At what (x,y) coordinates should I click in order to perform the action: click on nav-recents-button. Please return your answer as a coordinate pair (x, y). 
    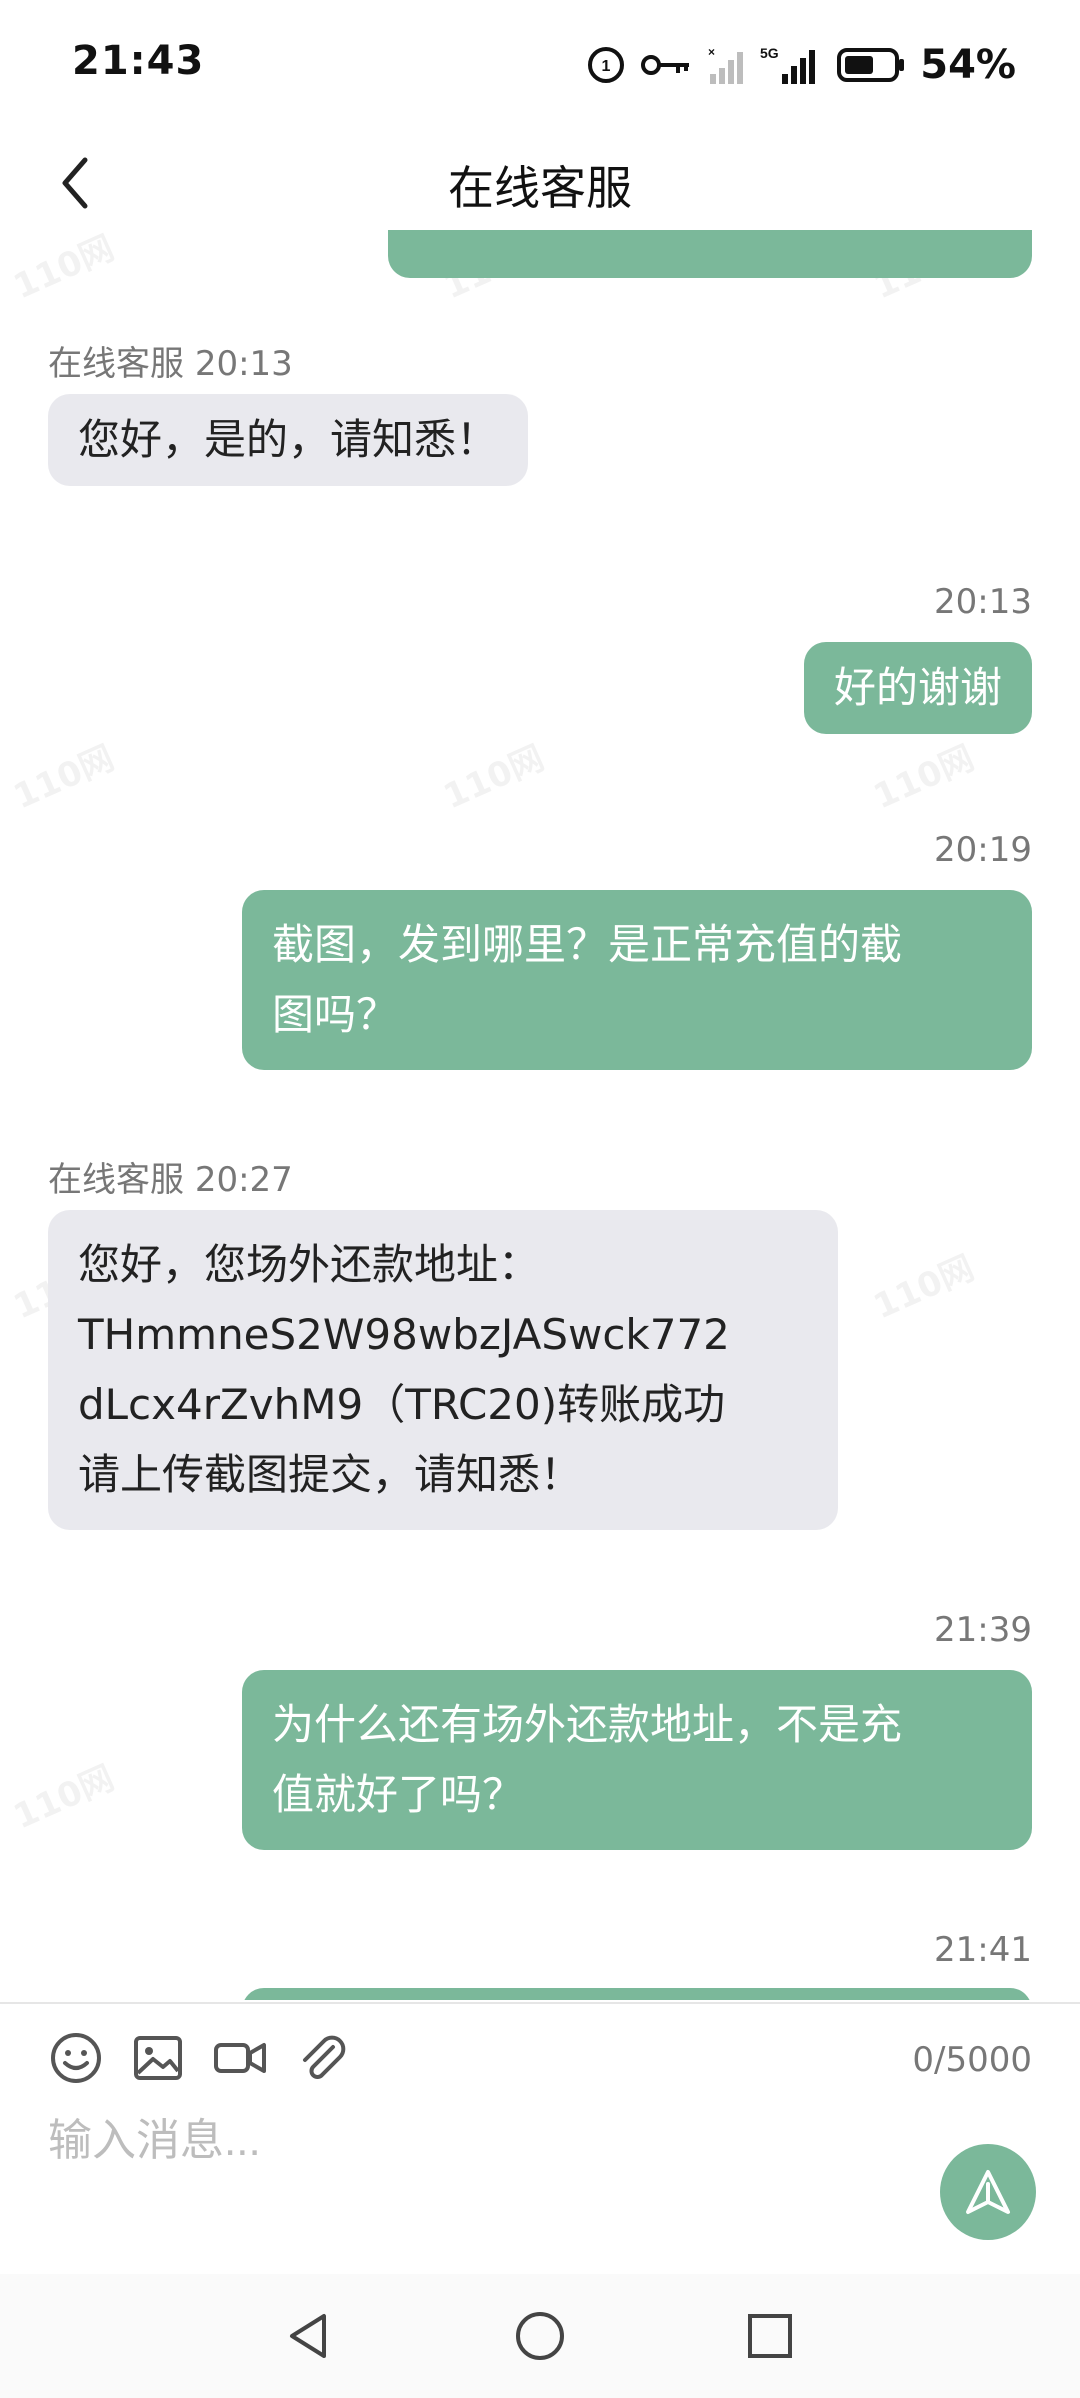
    Looking at the image, I should click on (770, 2336).